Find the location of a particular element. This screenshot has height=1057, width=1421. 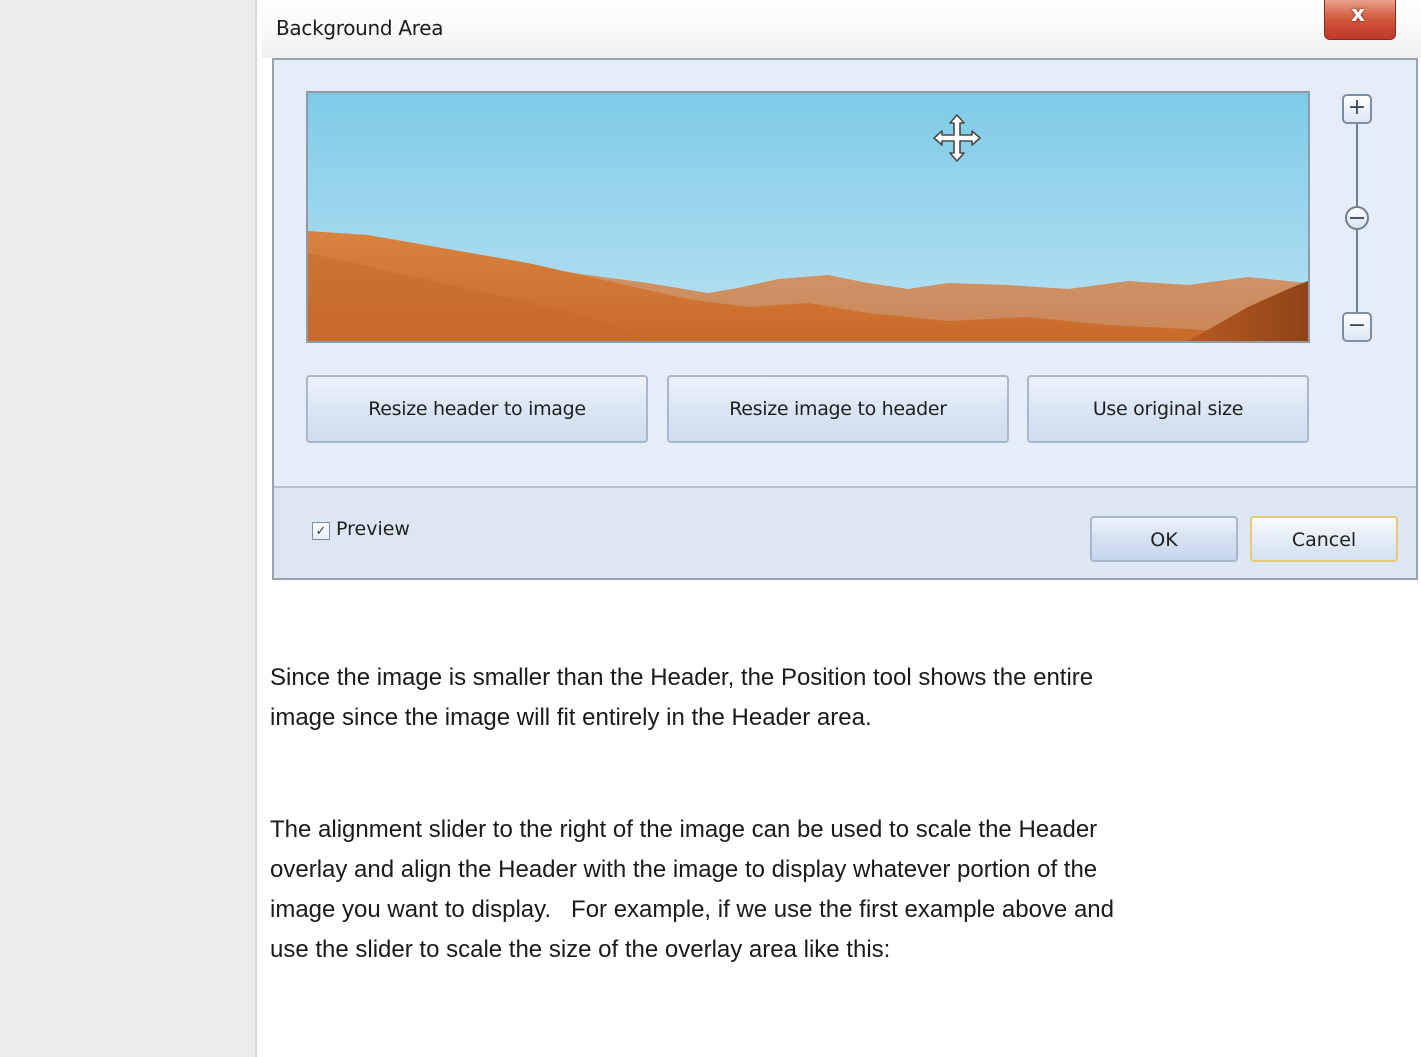

use-original-size-button: Use original size is located at coordinates (1168, 409).